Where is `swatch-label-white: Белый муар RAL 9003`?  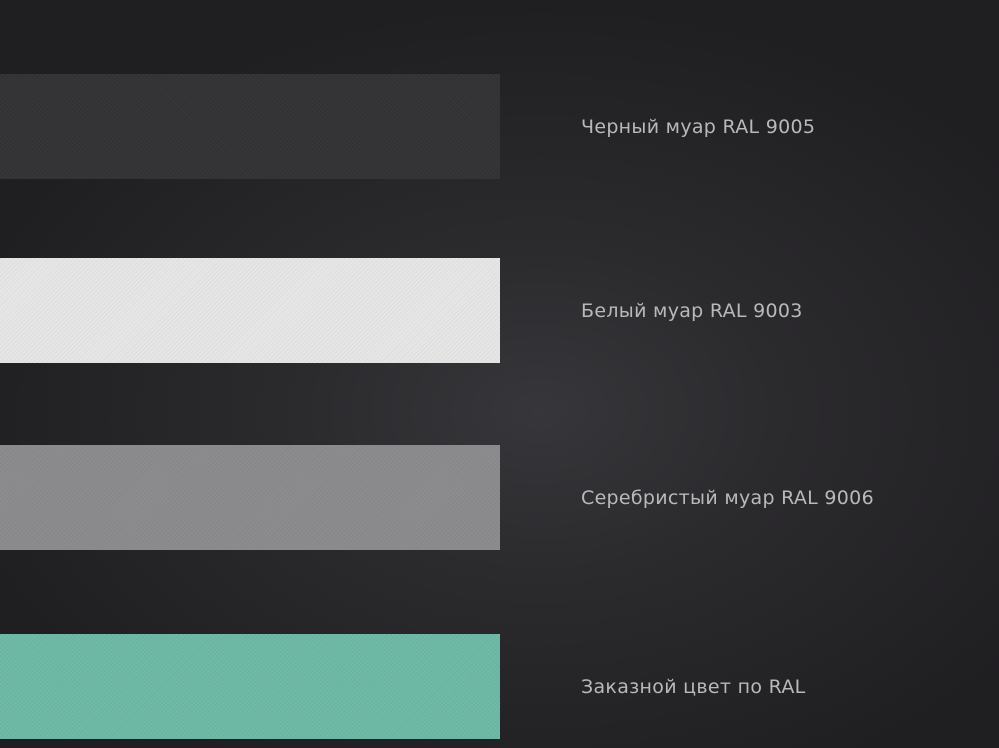
swatch-label-white: Белый муар RAL 9003 is located at coordinates (692, 310).